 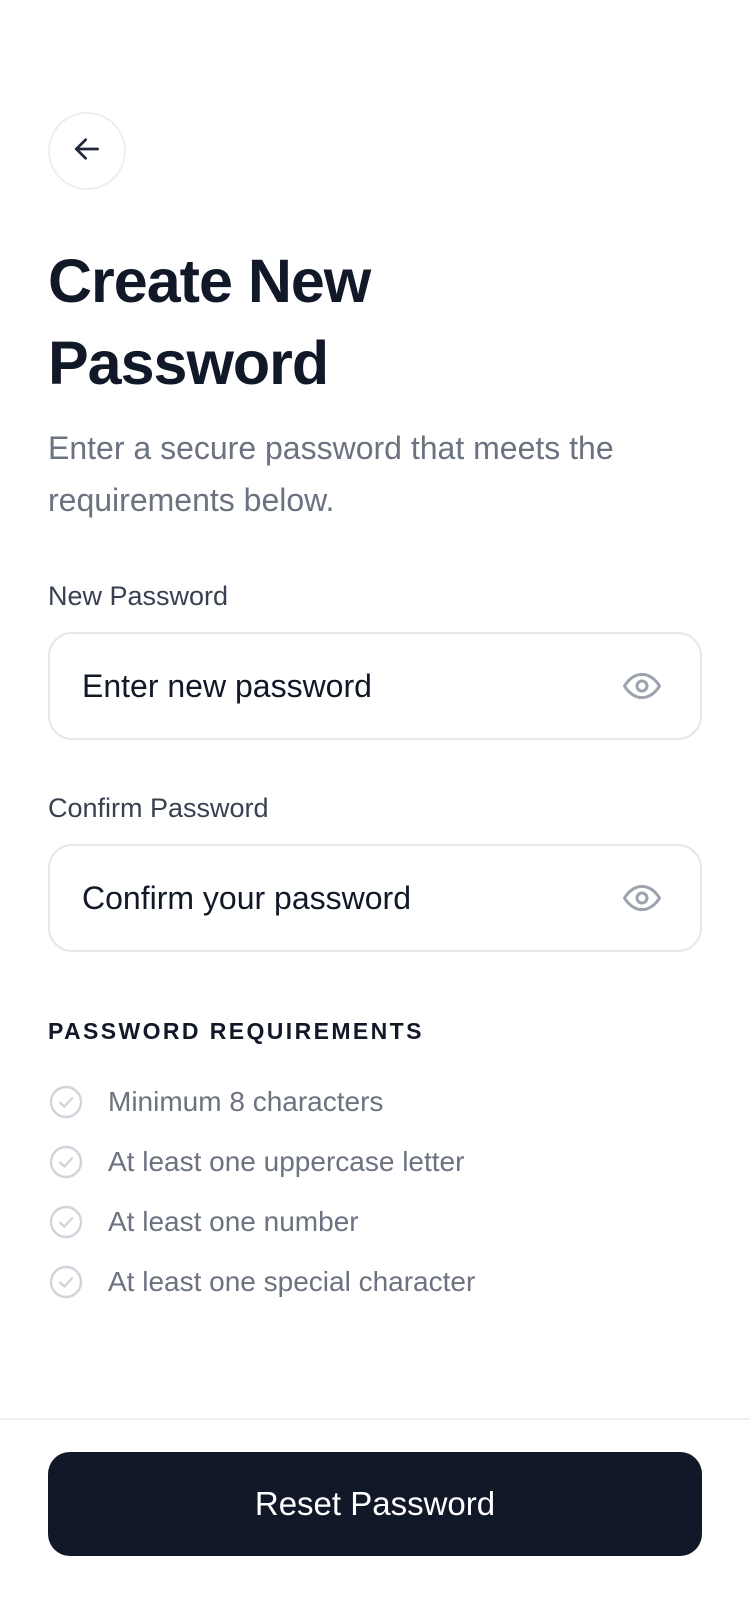 I want to click on footer-divider, so click(x=375, y=1419).